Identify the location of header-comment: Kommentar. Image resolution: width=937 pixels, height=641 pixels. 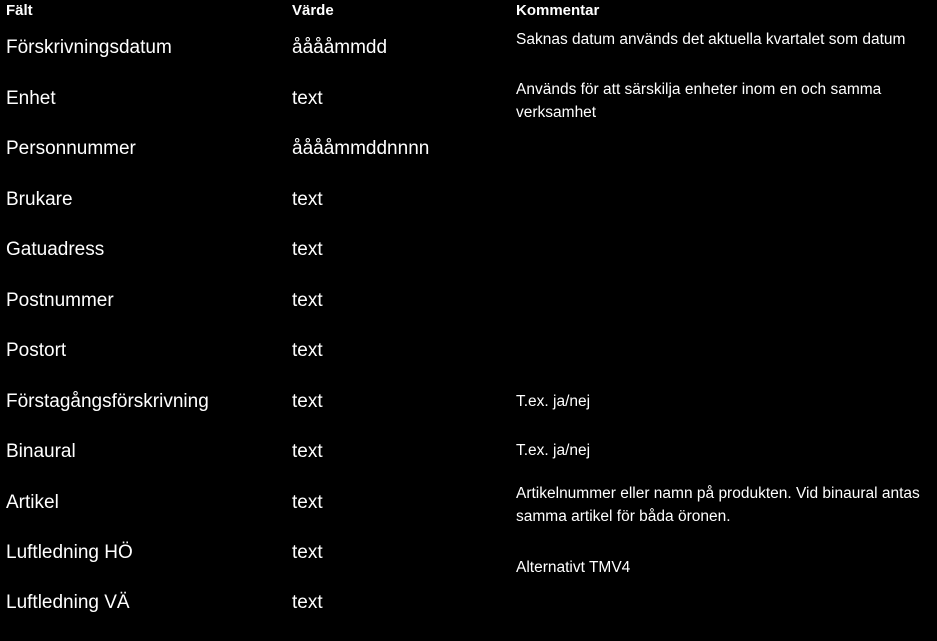
(558, 10).